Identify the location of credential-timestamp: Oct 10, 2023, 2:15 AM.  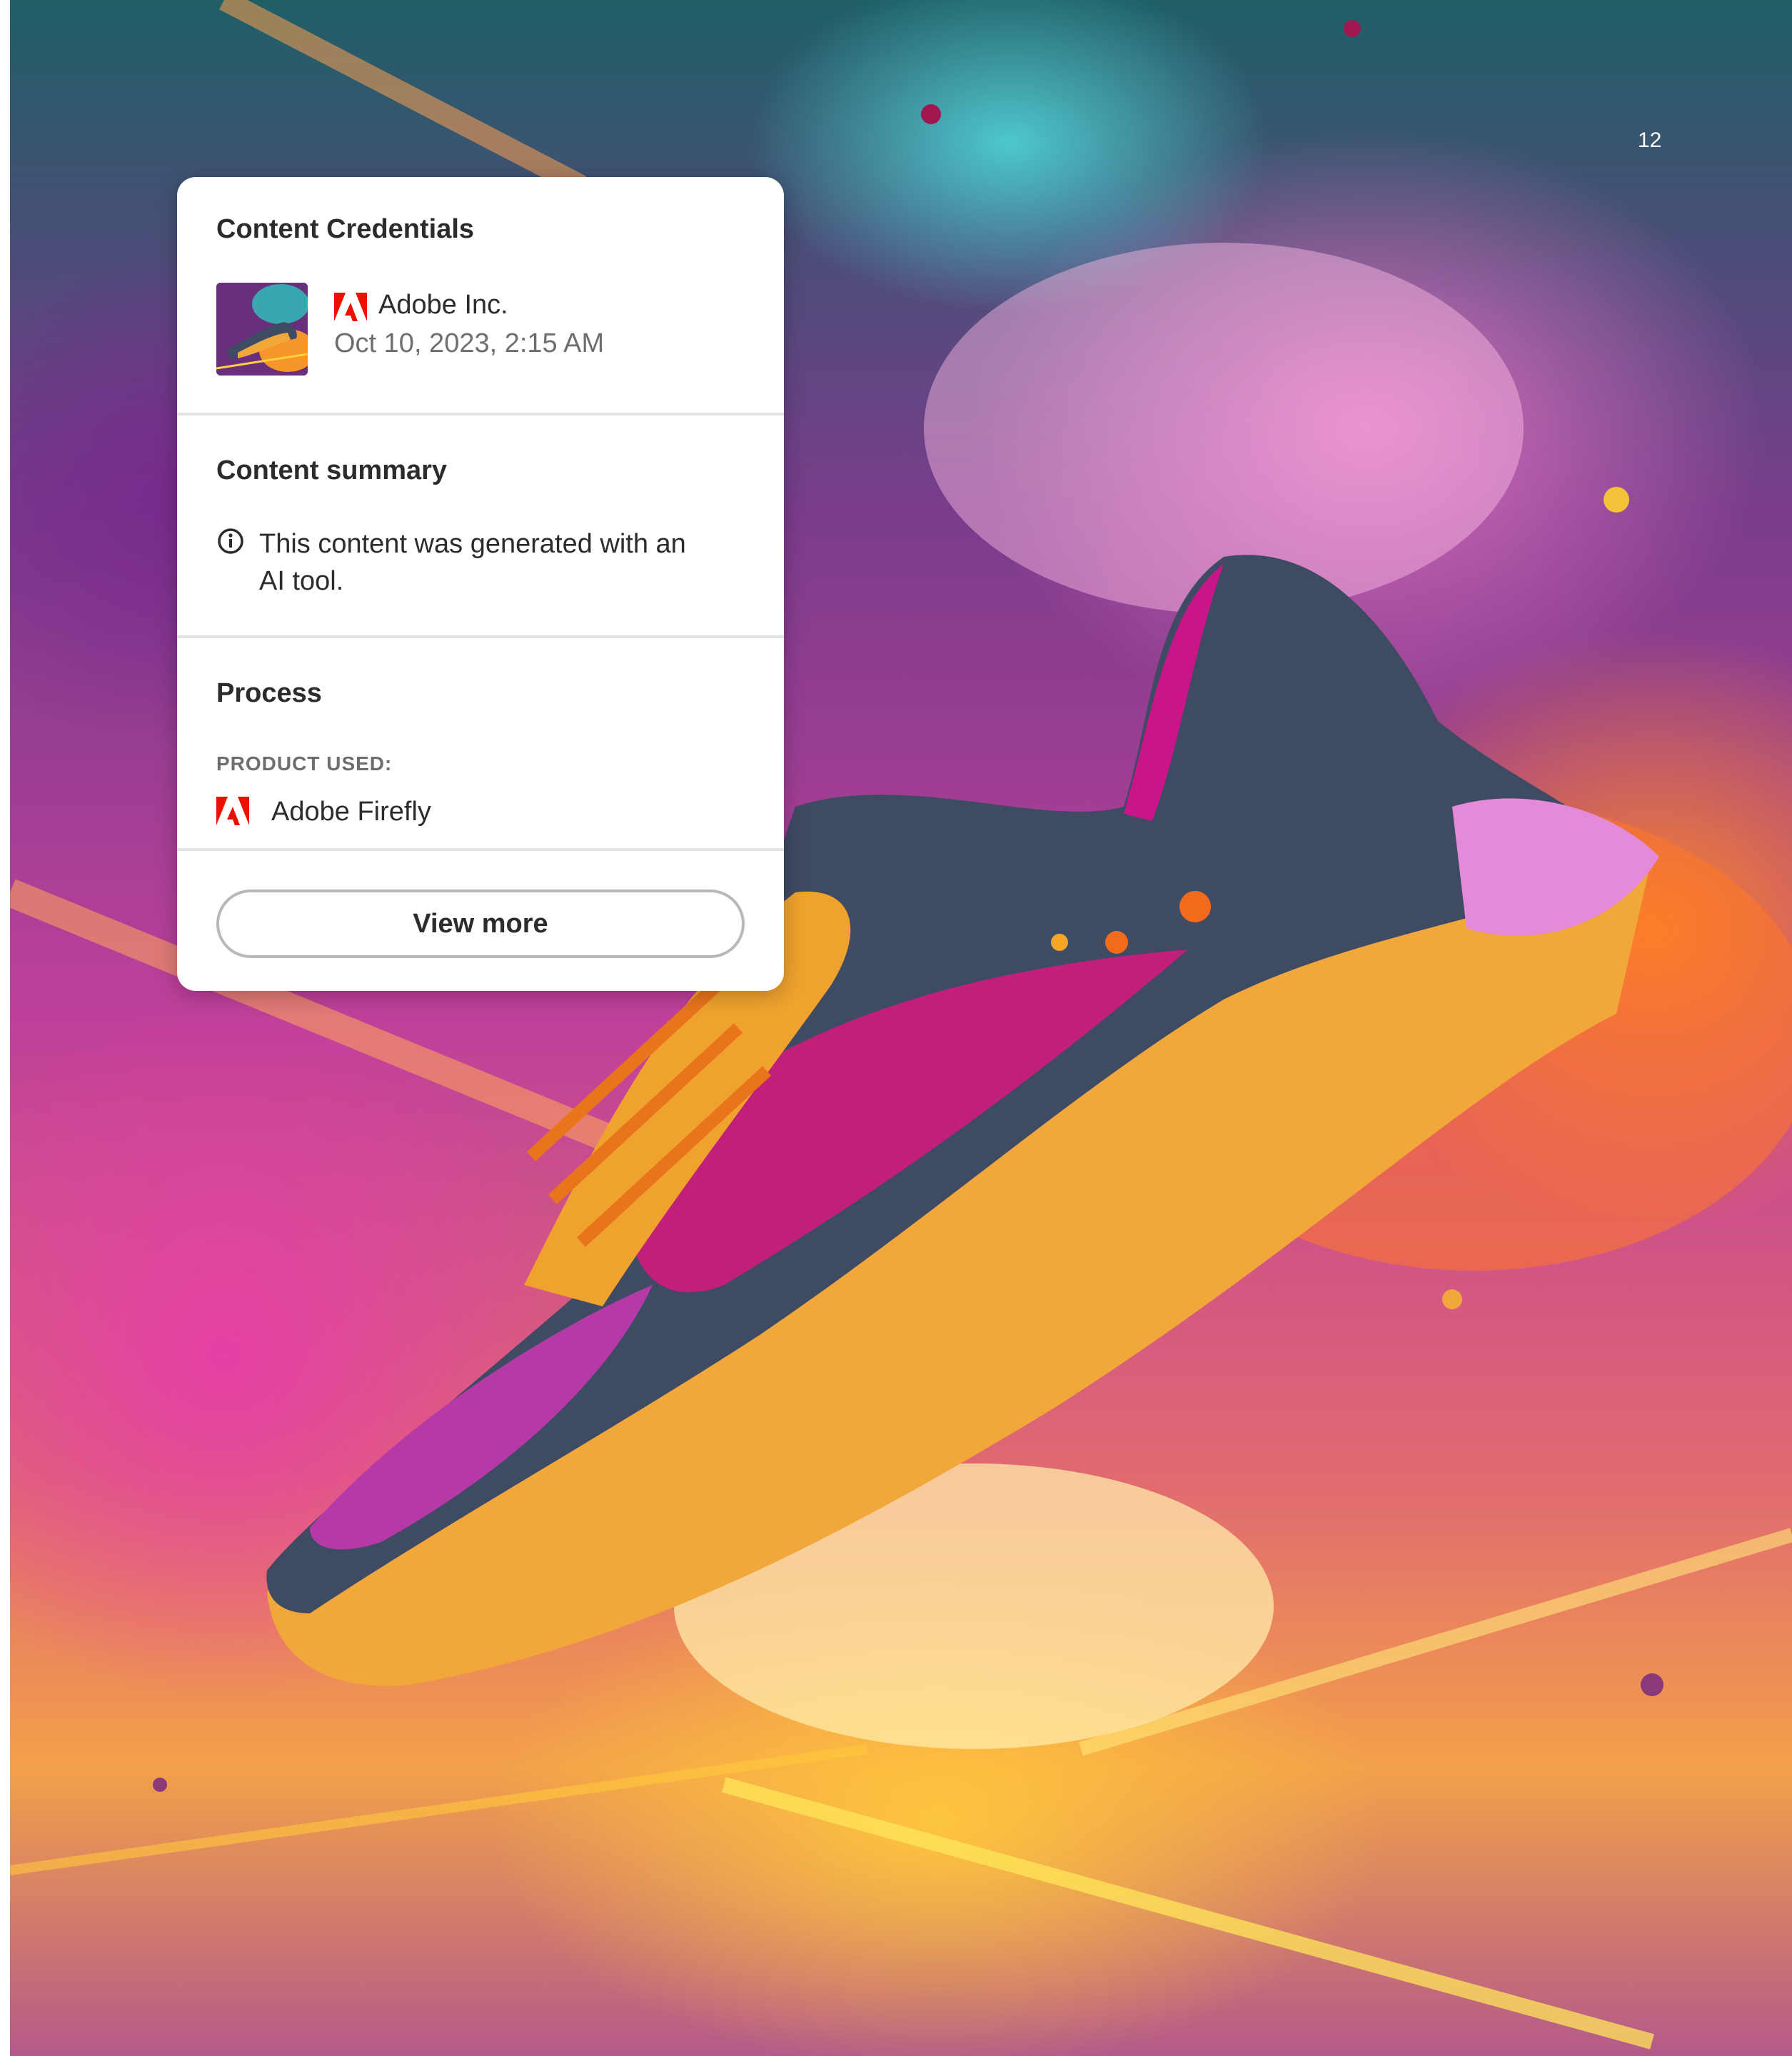
(469, 343).